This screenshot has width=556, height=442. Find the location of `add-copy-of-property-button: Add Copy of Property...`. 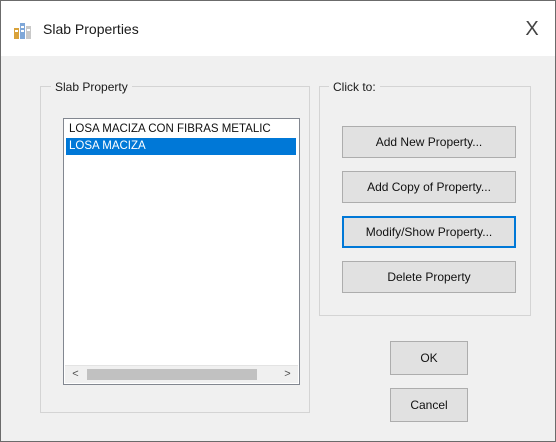

add-copy-of-property-button: Add Copy of Property... is located at coordinates (429, 187).